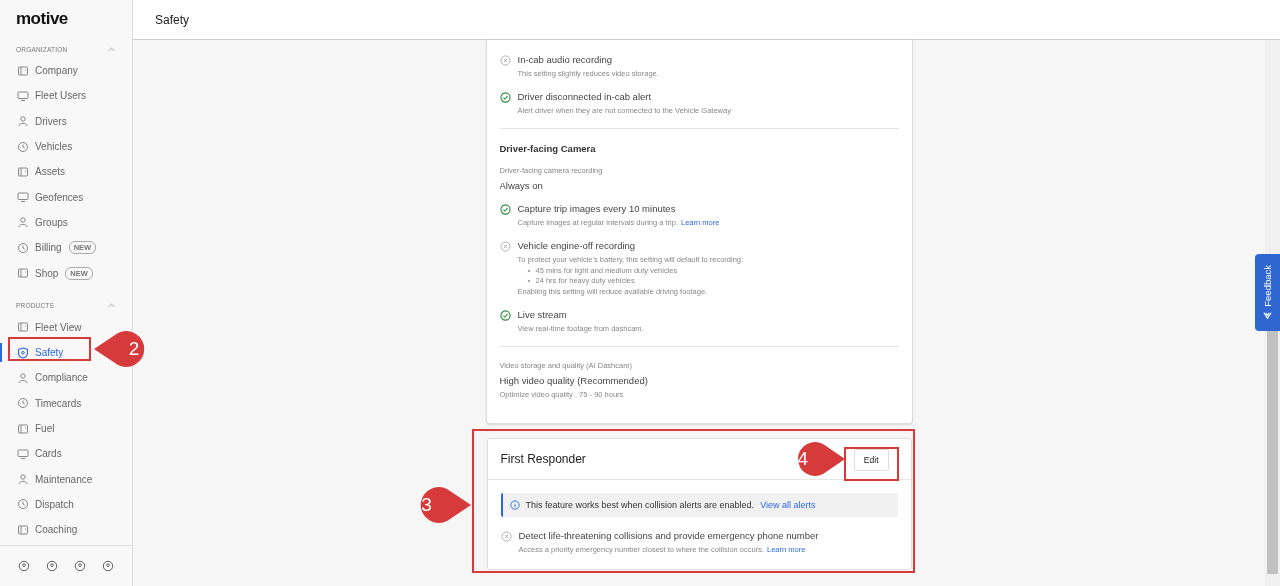 The width and height of the screenshot is (1280, 586). What do you see at coordinates (577, 245) in the screenshot?
I see `setting-title: Vehicle engine-off recording` at bounding box center [577, 245].